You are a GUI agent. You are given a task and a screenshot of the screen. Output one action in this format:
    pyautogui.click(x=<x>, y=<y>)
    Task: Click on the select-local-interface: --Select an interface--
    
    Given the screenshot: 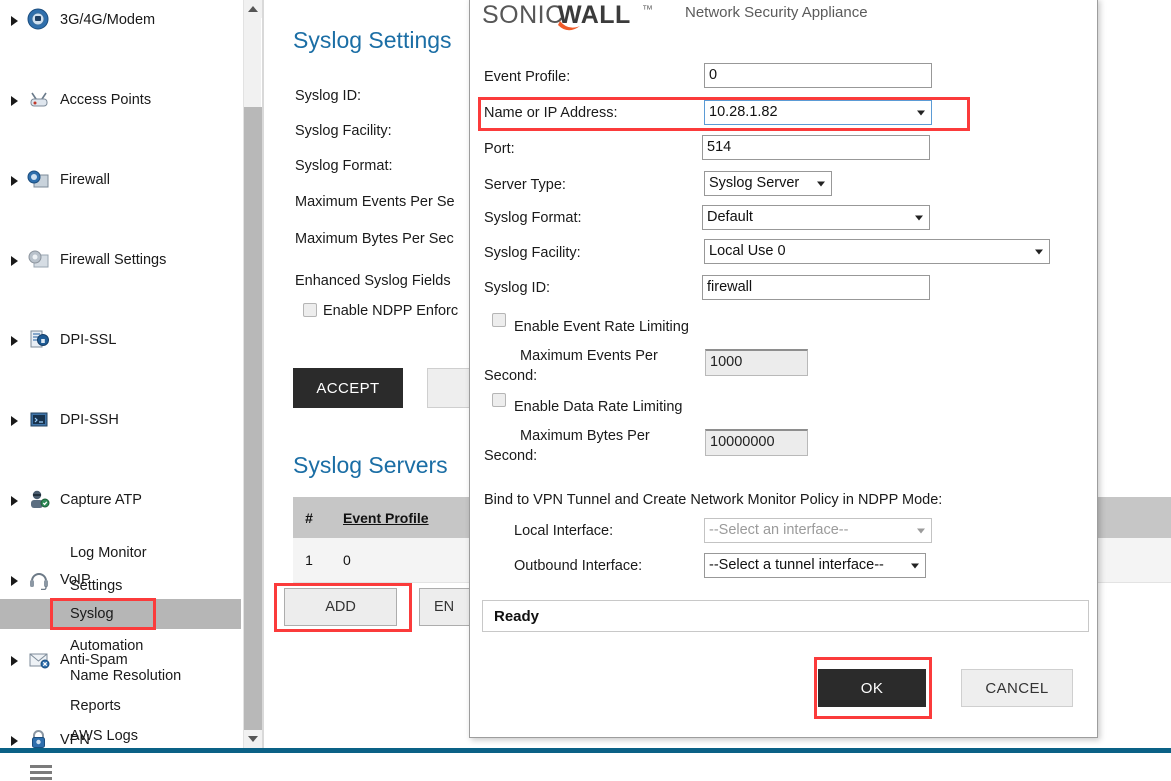 What is the action you would take?
    pyautogui.click(x=818, y=530)
    